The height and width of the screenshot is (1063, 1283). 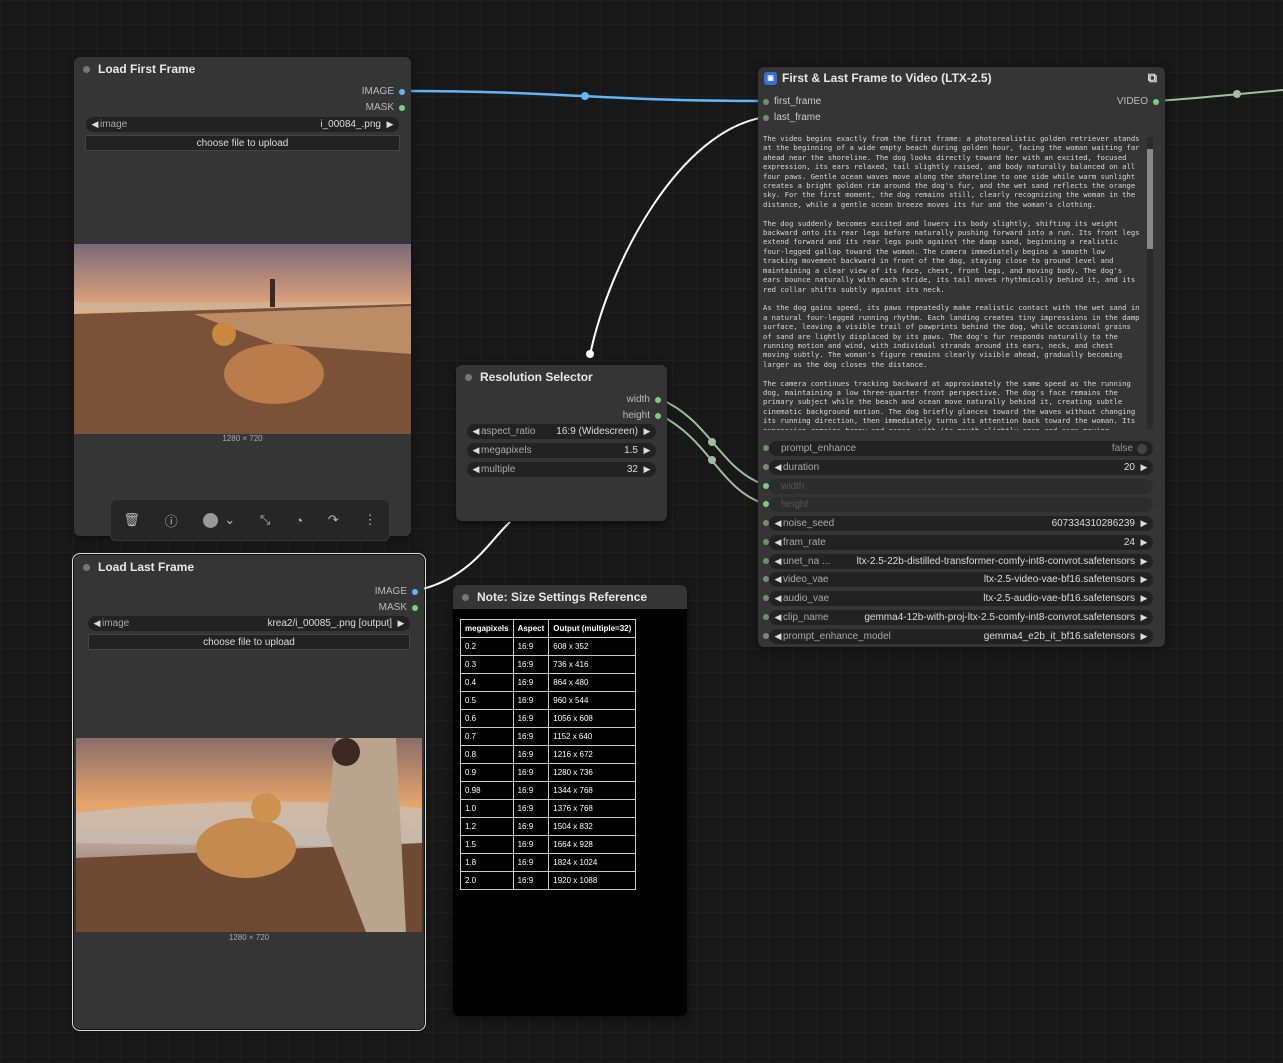 What do you see at coordinates (561, 431) in the screenshot?
I see `aspect-ratio-combo: ◀ aspect_ratio 16:9 (Widescreen) ▶` at bounding box center [561, 431].